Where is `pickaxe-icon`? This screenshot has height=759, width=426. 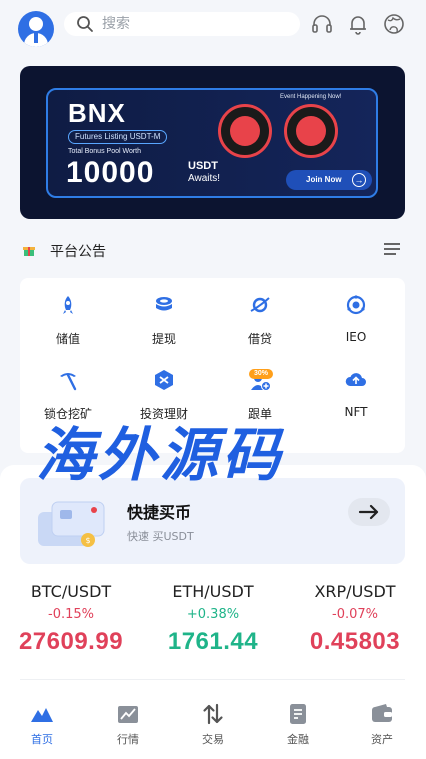 pickaxe-icon is located at coordinates (68, 382).